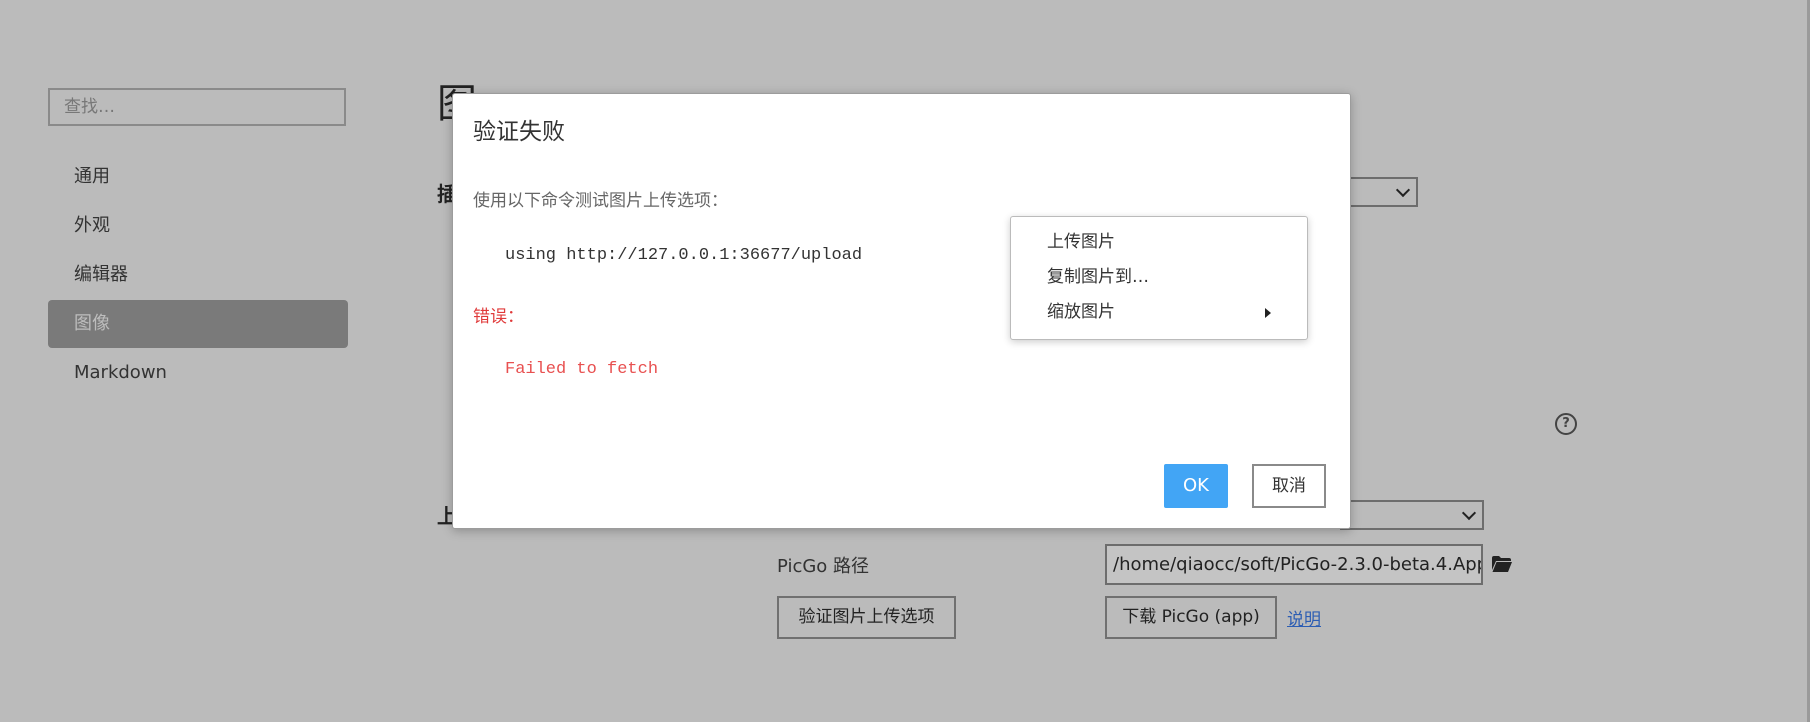  I want to click on picgo-path-label: PicGo 路径, so click(823, 566).